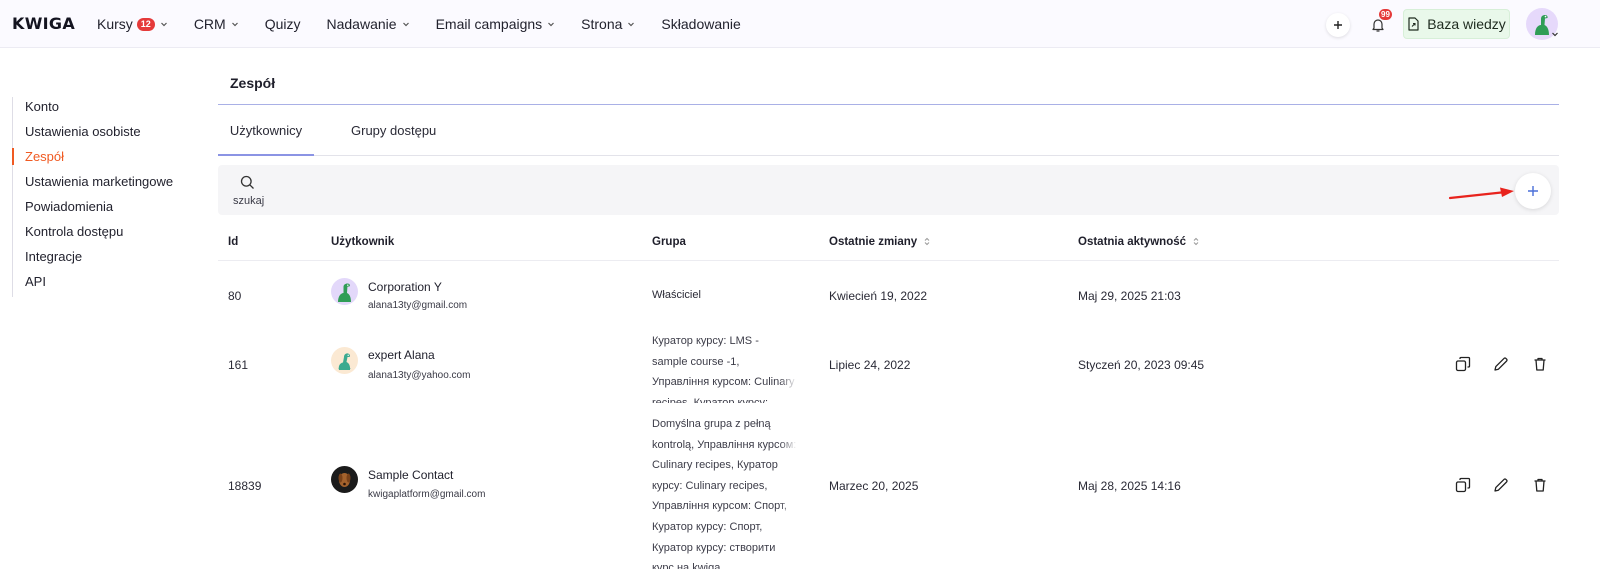  What do you see at coordinates (602, 24) in the screenshot?
I see `nav-item-label: Strona` at bounding box center [602, 24].